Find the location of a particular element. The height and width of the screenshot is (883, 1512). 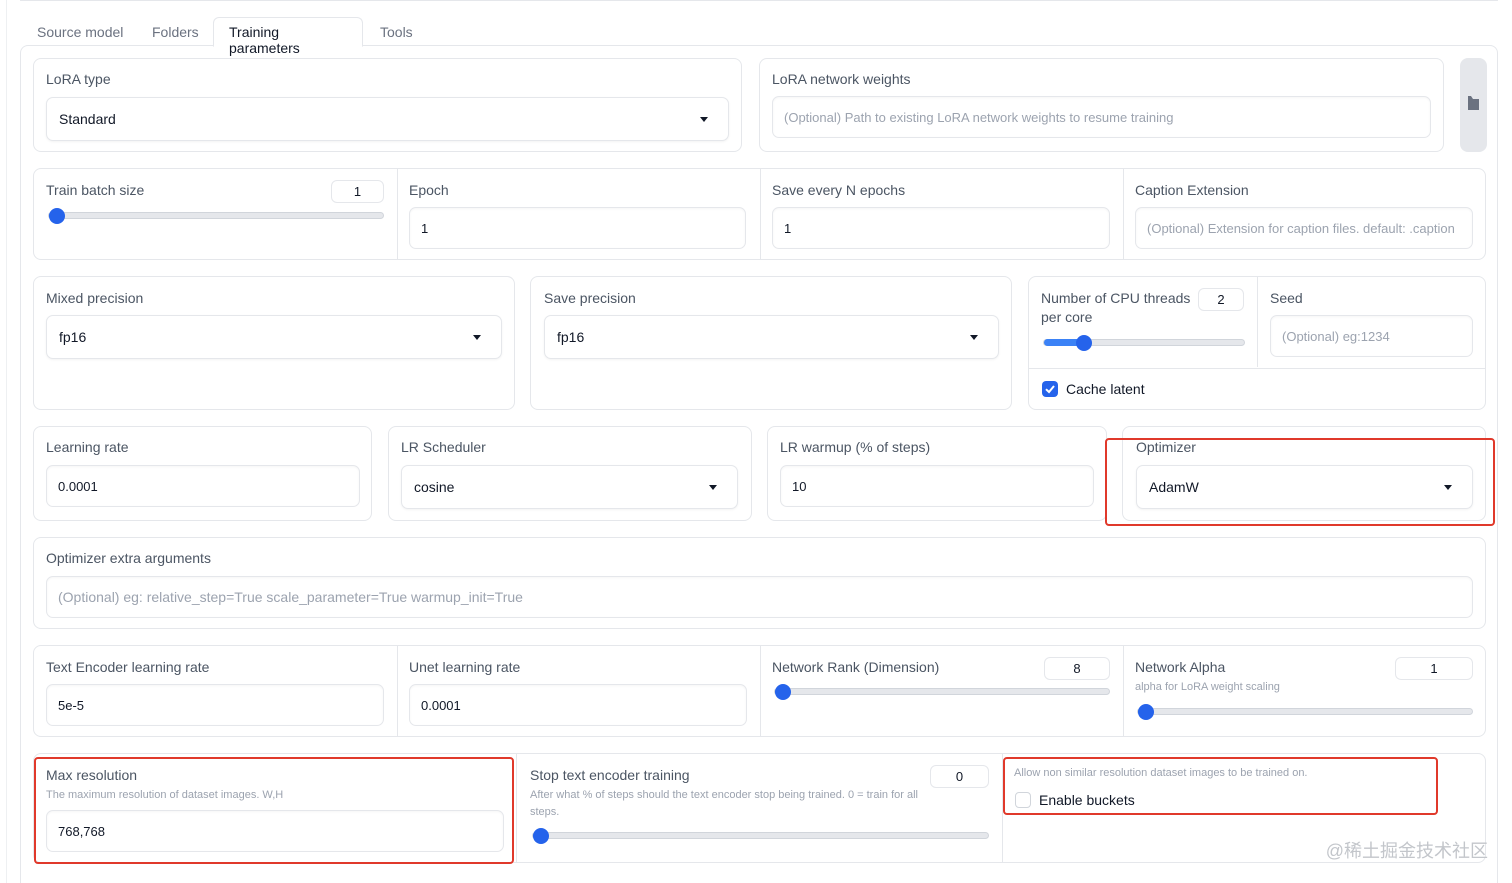

network-alpha-slider is located at coordinates (1305, 712).